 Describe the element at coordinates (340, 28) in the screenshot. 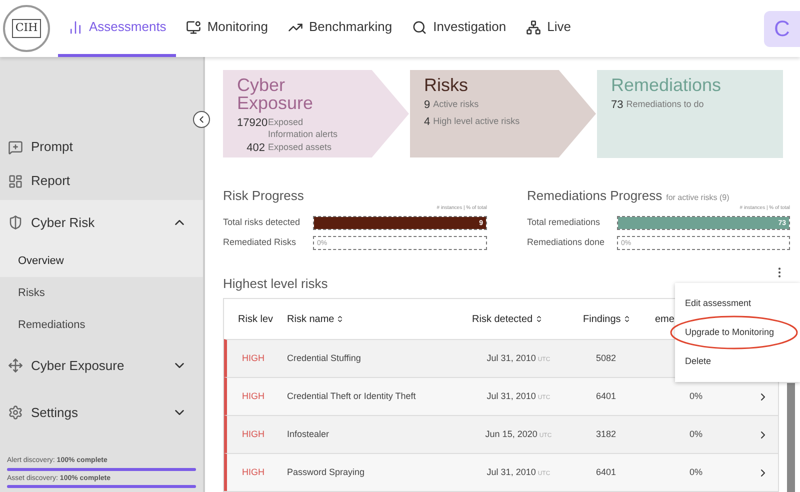

I see `nav-tab: Benchmarking` at that location.